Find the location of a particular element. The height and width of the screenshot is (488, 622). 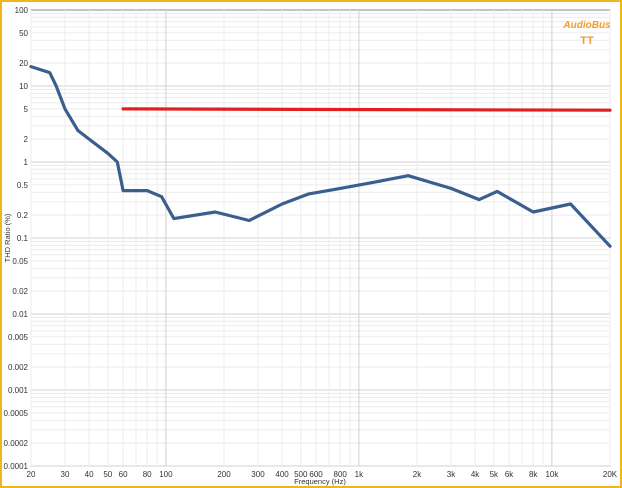

y-tick-label: 0.005 is located at coordinates (18, 337).